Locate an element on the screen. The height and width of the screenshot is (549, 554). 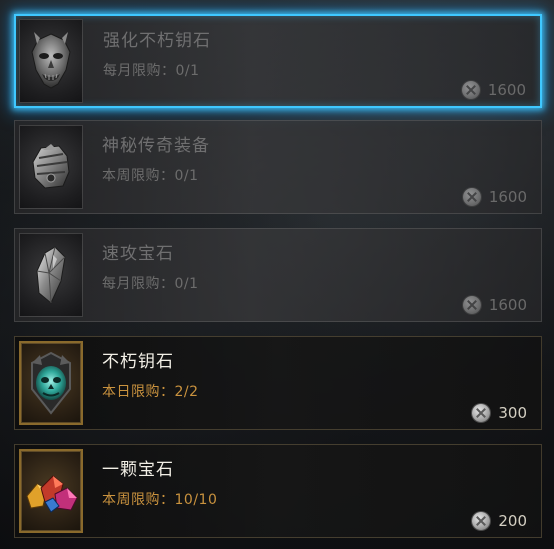
item-name: 一颗宝石 is located at coordinates (138, 470).